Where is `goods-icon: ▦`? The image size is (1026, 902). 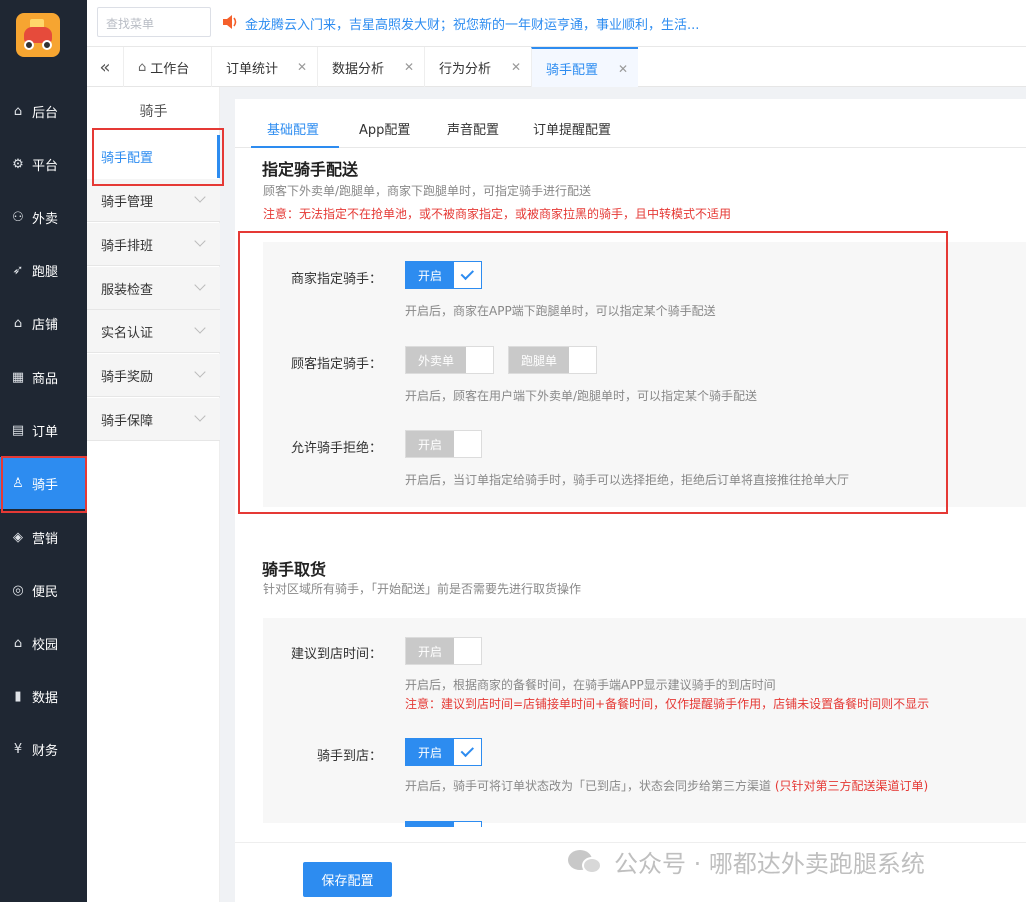
goods-icon: ▦ is located at coordinates (18, 377).